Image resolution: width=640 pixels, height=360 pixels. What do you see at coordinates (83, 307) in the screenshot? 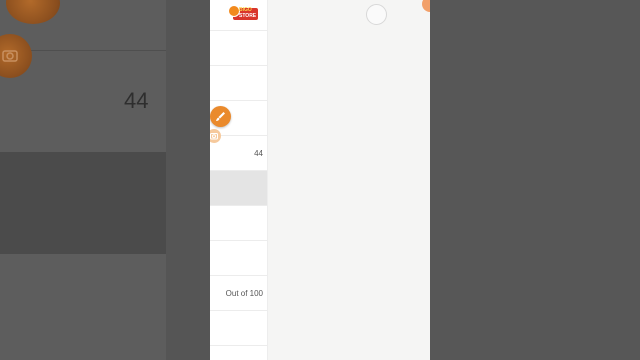
I see `blurred-row` at bounding box center [83, 307].